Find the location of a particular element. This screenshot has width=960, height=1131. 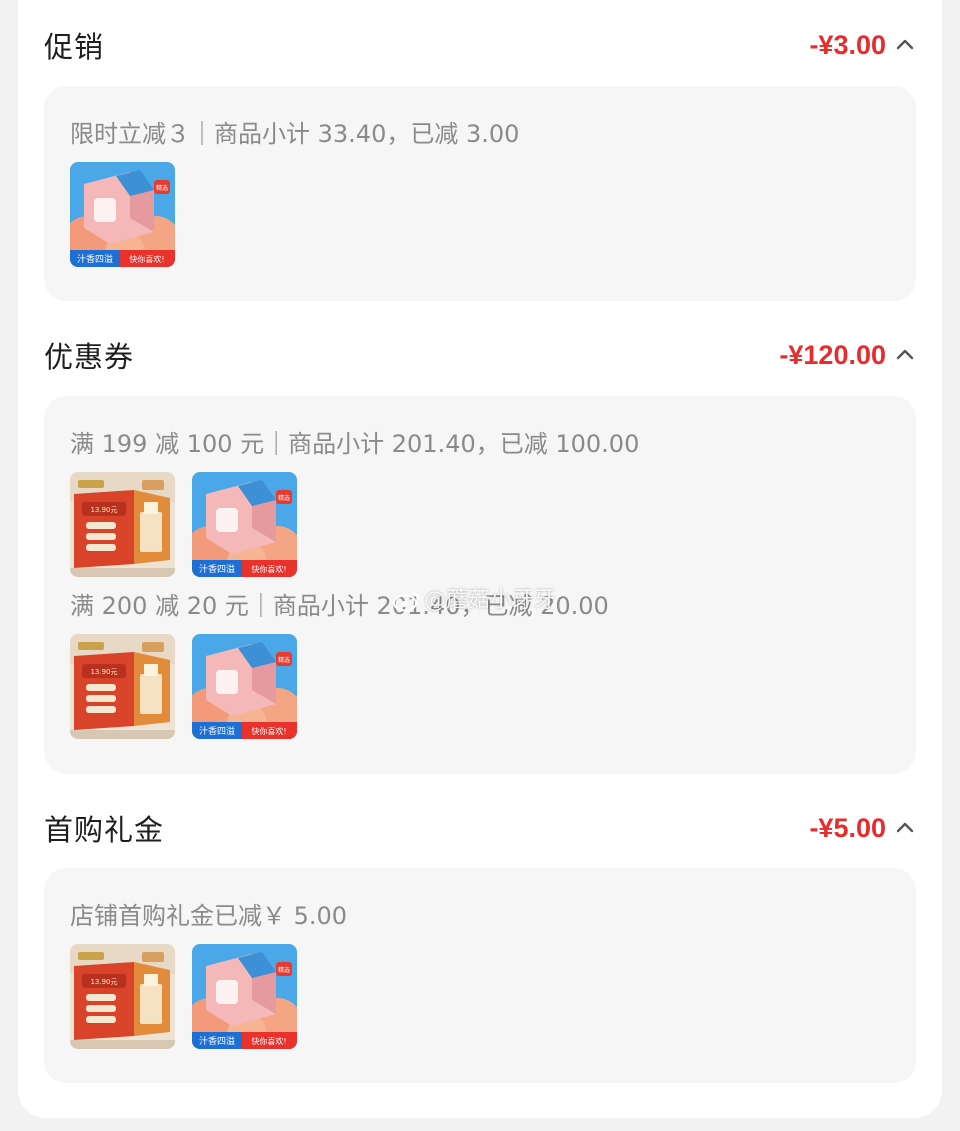

section-header-first-purchase-gift: 首购礼金 -¥5.00 is located at coordinates (480, 828).